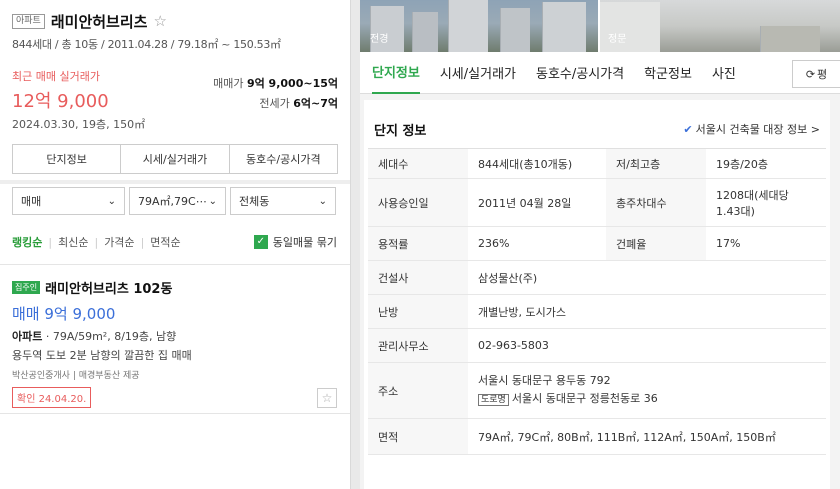 The image size is (840, 489). What do you see at coordinates (537, 202) in the screenshot?
I see `cell-value: 2011년 04월 28일` at bounding box center [537, 202].